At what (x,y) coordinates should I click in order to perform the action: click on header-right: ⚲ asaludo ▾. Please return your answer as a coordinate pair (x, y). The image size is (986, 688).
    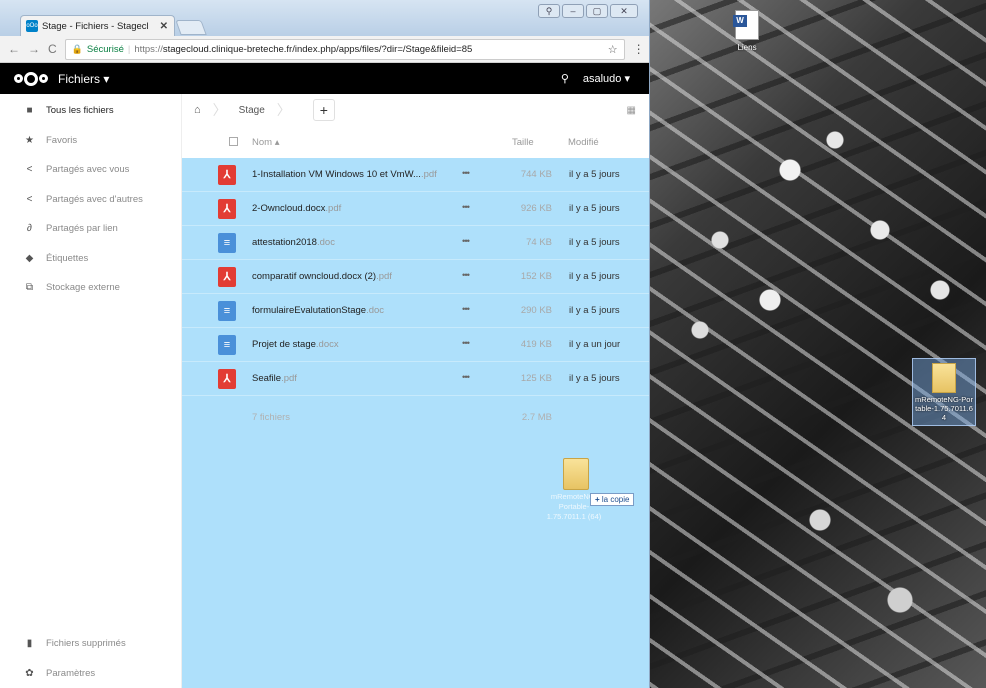
    Looking at the image, I should click on (595, 78).